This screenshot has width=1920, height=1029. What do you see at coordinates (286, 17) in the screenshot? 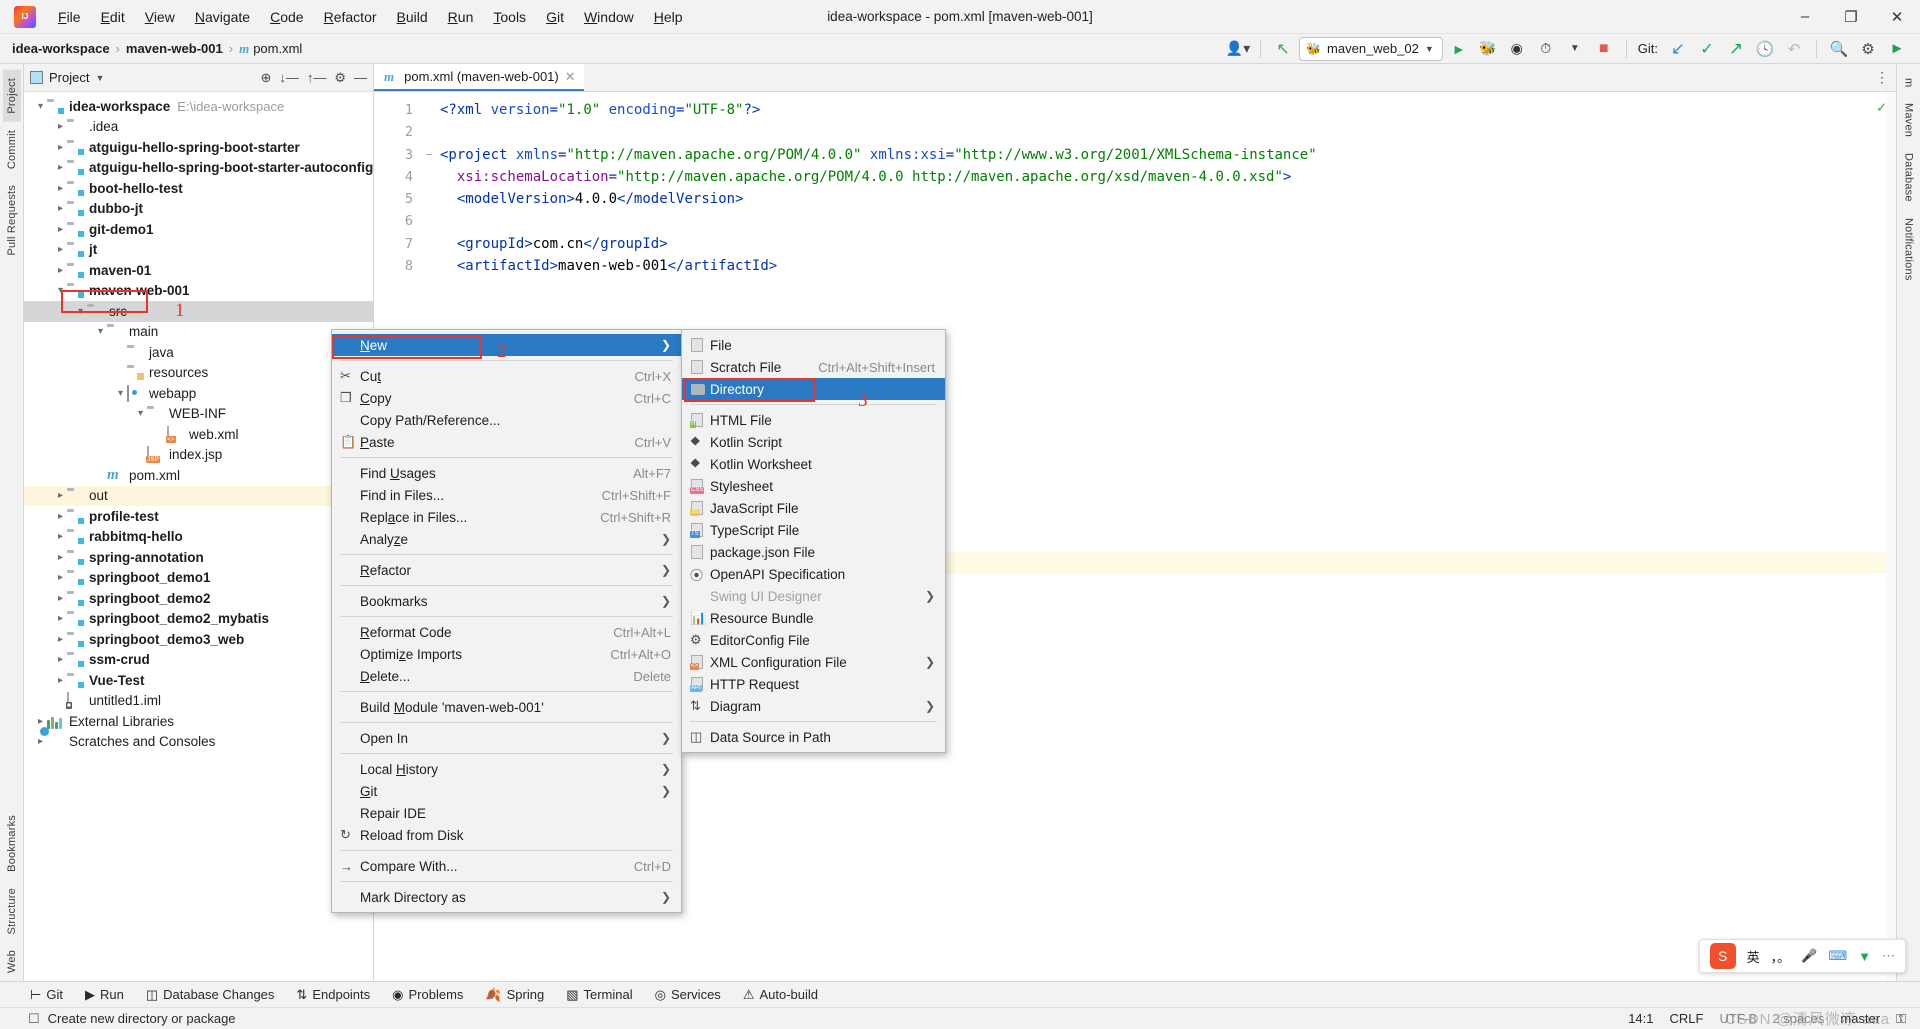
I see `menu-code: Code` at bounding box center [286, 17].